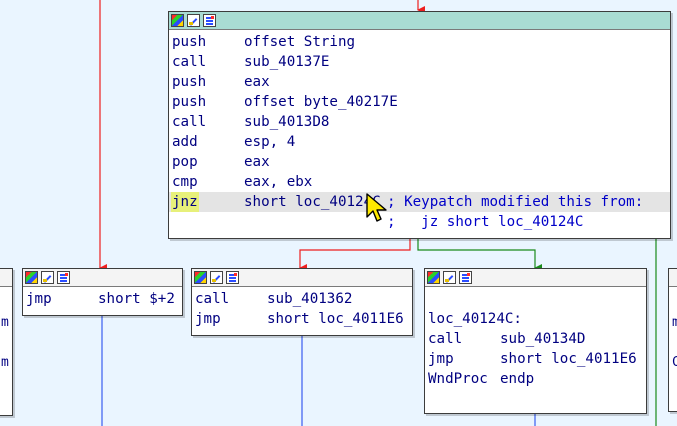 This screenshot has height=426, width=677. What do you see at coordinates (287, 62) in the screenshot?
I see `operand: sub_40137E` at bounding box center [287, 62].